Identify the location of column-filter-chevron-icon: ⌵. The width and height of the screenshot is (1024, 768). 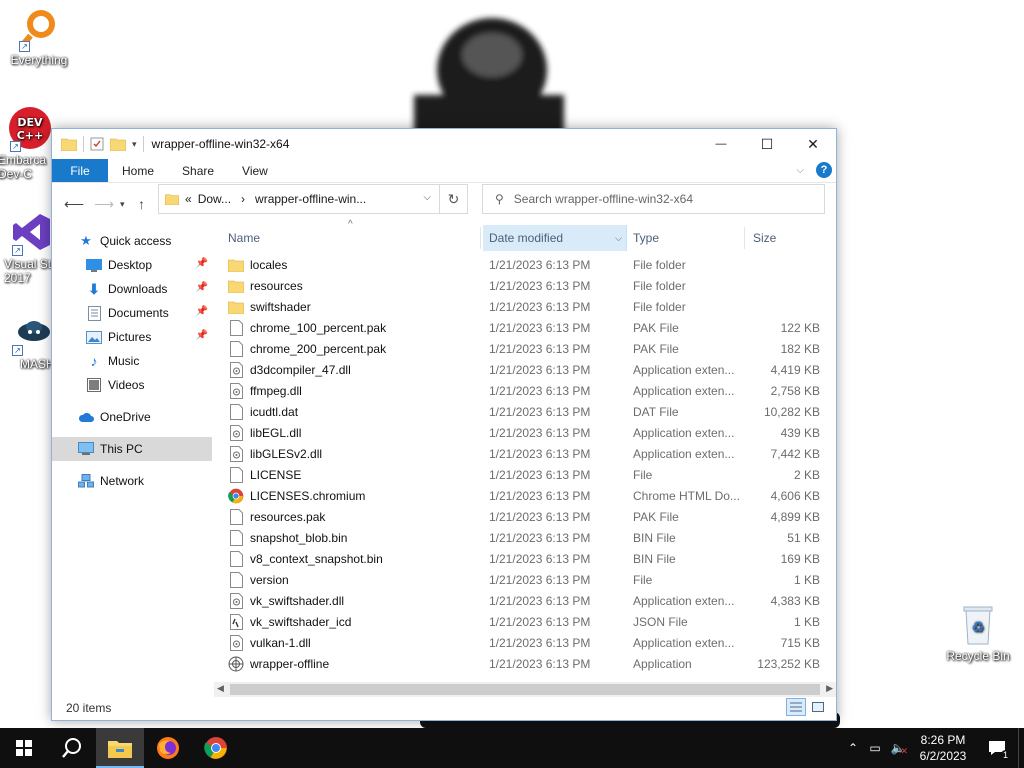
(618, 238).